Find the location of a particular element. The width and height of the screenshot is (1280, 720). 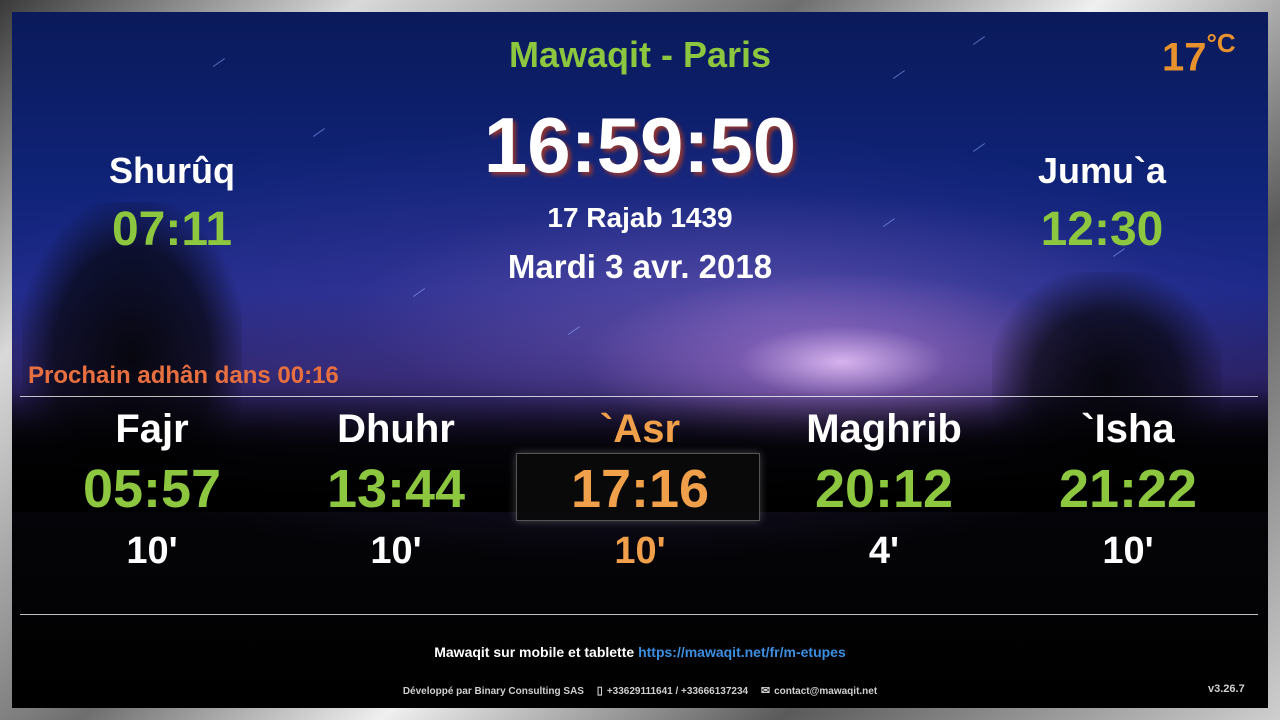

prayer-time: 20:12 is located at coordinates (884, 489).